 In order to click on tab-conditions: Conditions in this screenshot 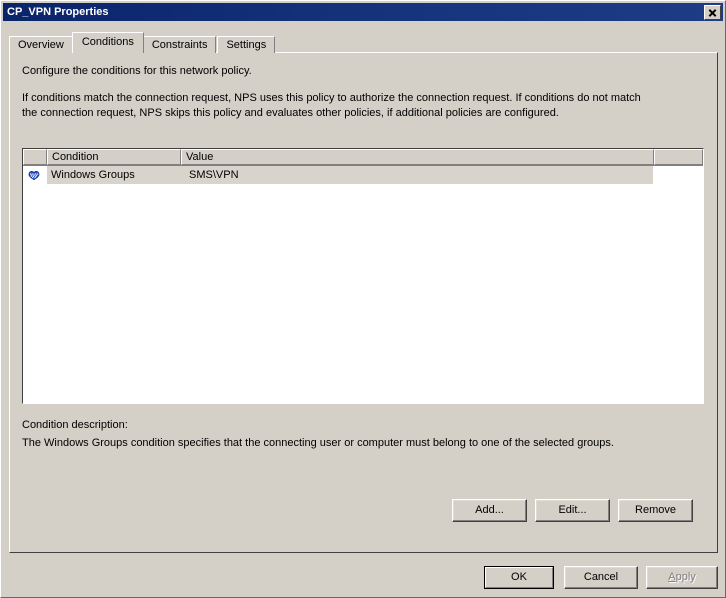, I will do `click(107, 42)`.